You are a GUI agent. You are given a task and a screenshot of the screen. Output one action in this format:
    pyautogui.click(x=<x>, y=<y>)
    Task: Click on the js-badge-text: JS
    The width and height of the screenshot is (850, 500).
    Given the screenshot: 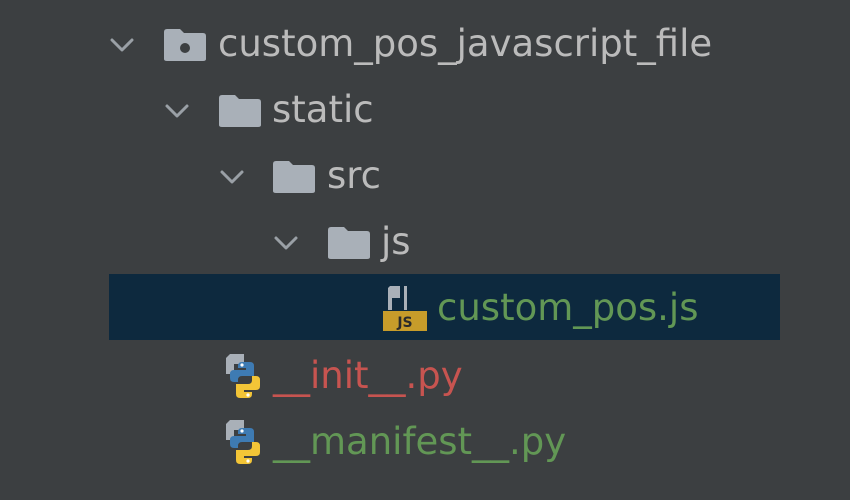 What is the action you would take?
    pyautogui.click(x=404, y=323)
    